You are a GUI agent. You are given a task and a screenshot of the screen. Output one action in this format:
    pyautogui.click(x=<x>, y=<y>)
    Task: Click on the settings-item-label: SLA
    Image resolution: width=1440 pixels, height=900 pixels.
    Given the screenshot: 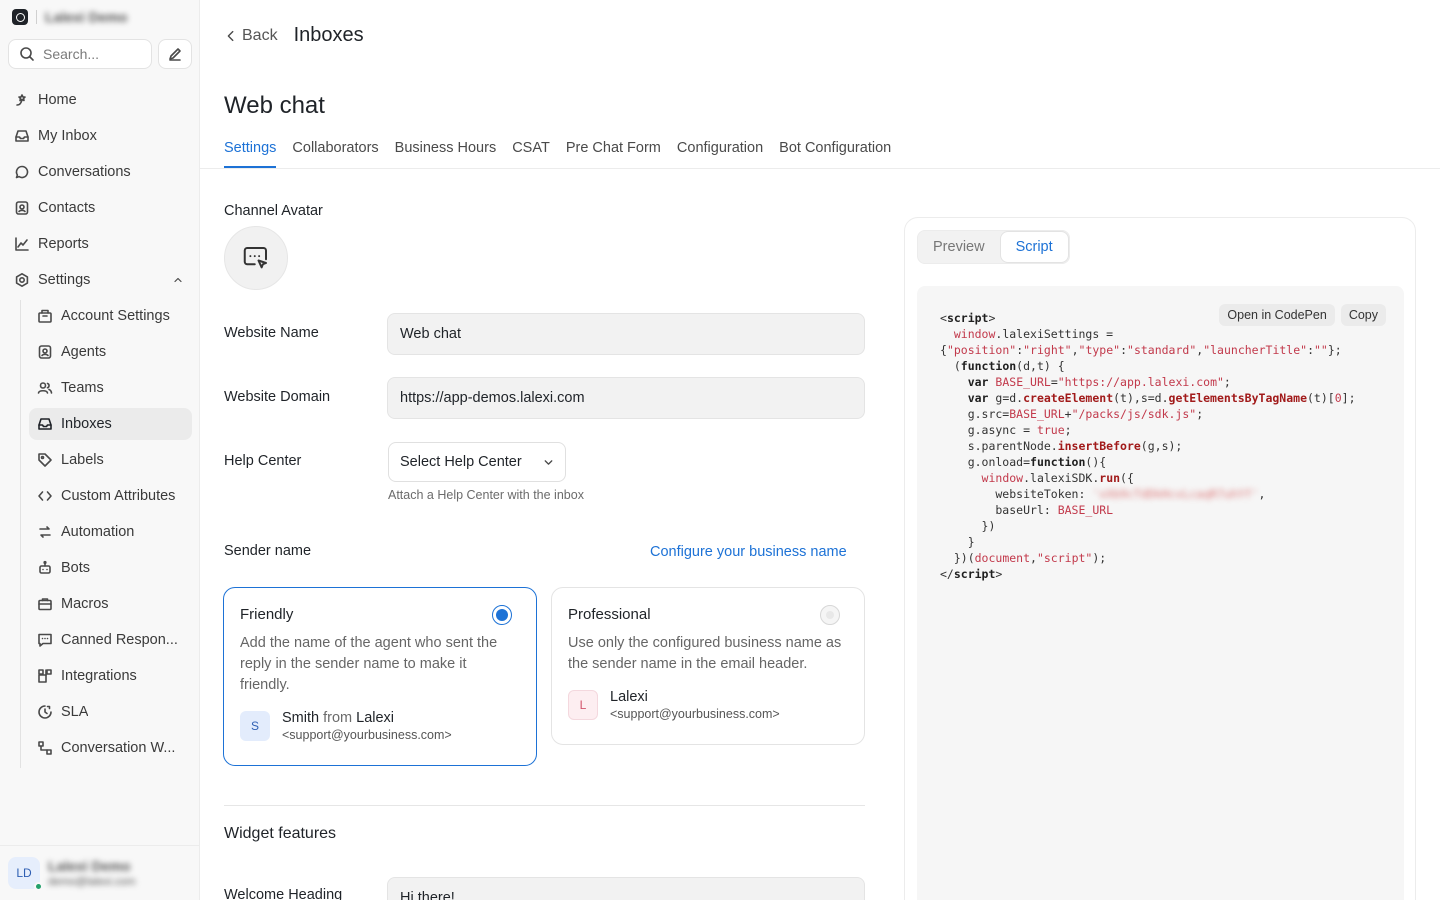 What is the action you would take?
    pyautogui.click(x=75, y=712)
    